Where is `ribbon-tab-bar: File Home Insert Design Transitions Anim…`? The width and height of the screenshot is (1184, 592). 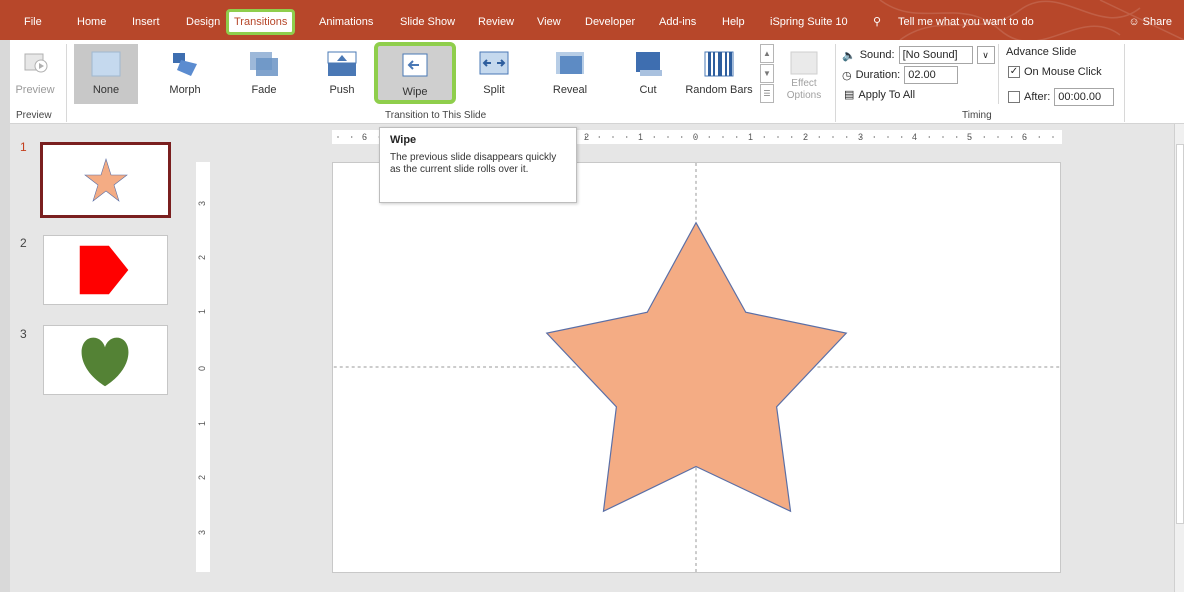 ribbon-tab-bar: File Home Insert Design Transitions Anim… is located at coordinates (592, 20).